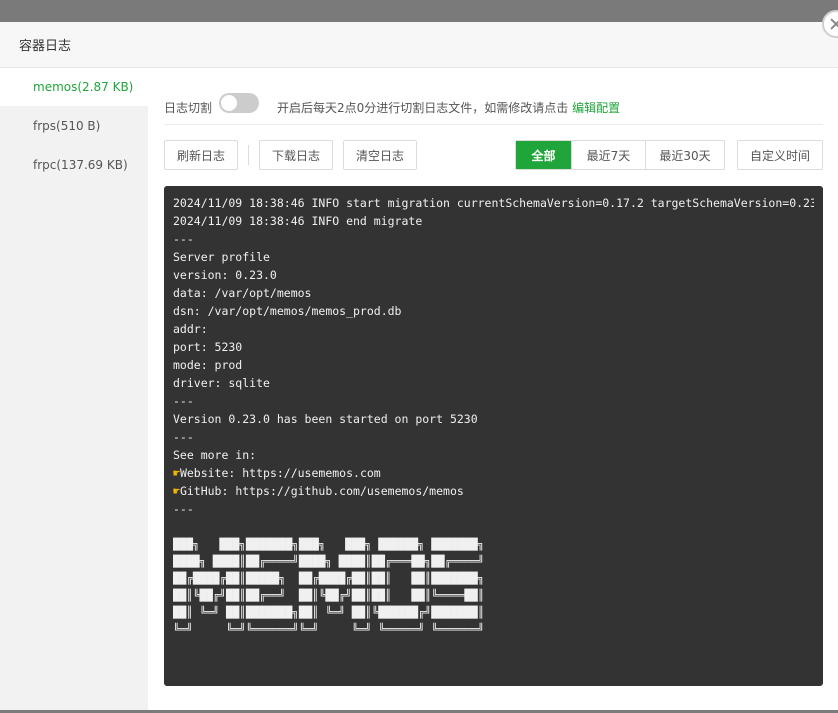 The image size is (838, 713). I want to click on log-line-text: 2024/11/09 18:38:46 INFO end migrate, so click(298, 221).